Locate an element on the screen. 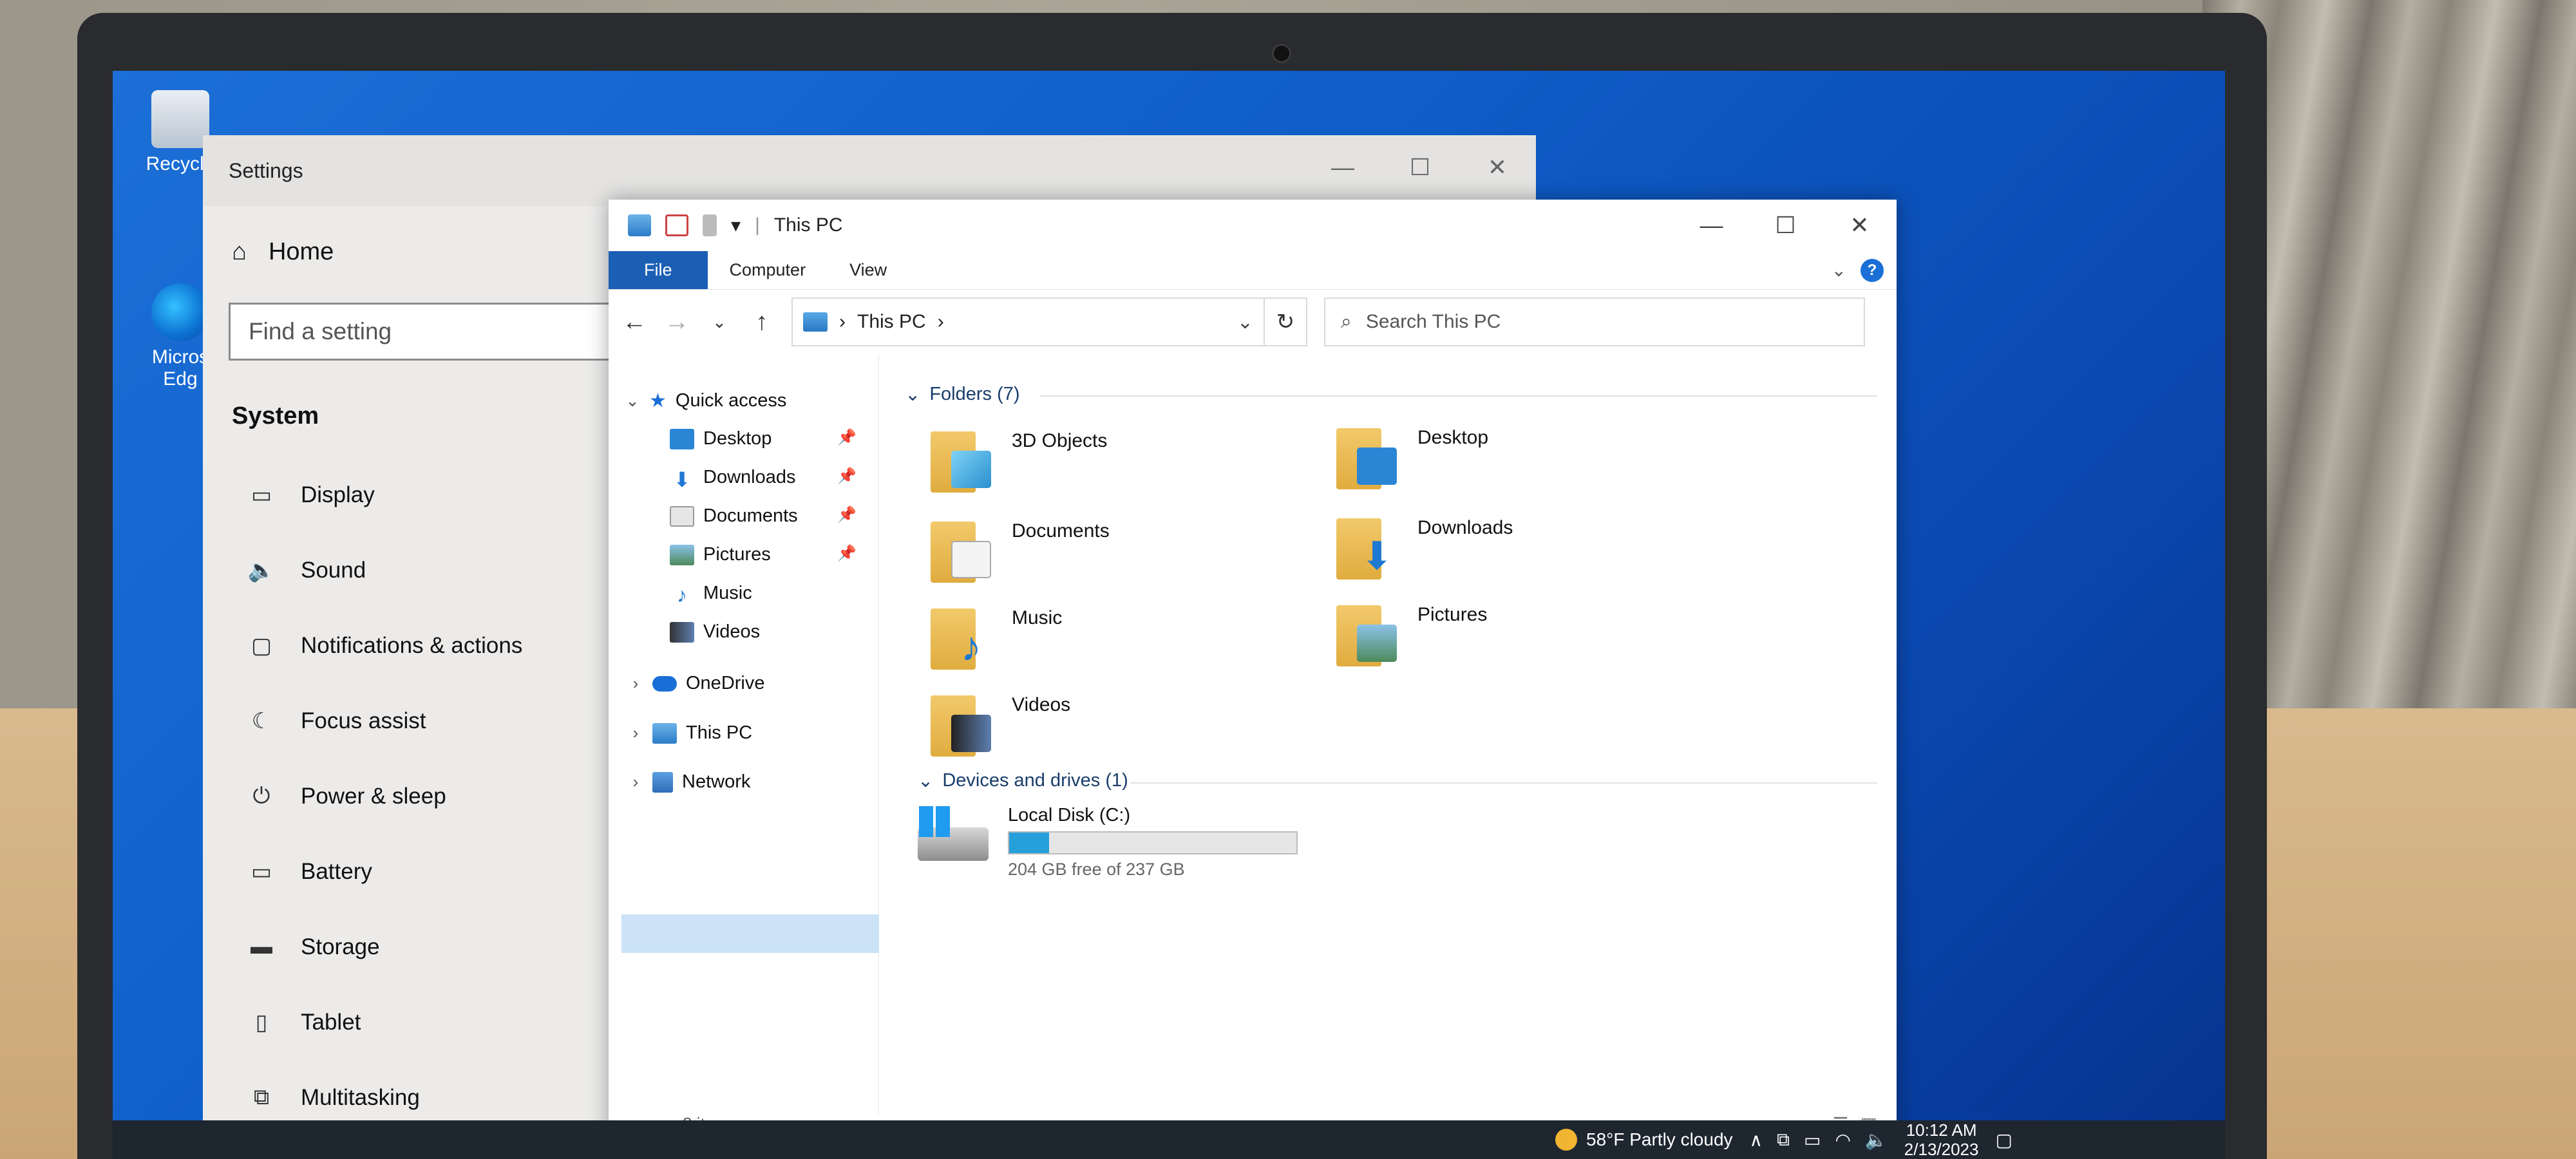  onedrive-cloud-icon is located at coordinates (664, 683).